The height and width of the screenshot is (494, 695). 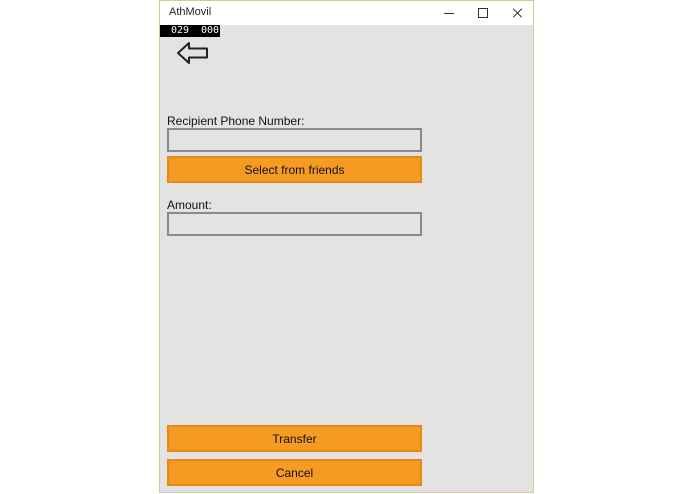 What do you see at coordinates (180, 30) in the screenshot?
I see `frame-counter-left: 029` at bounding box center [180, 30].